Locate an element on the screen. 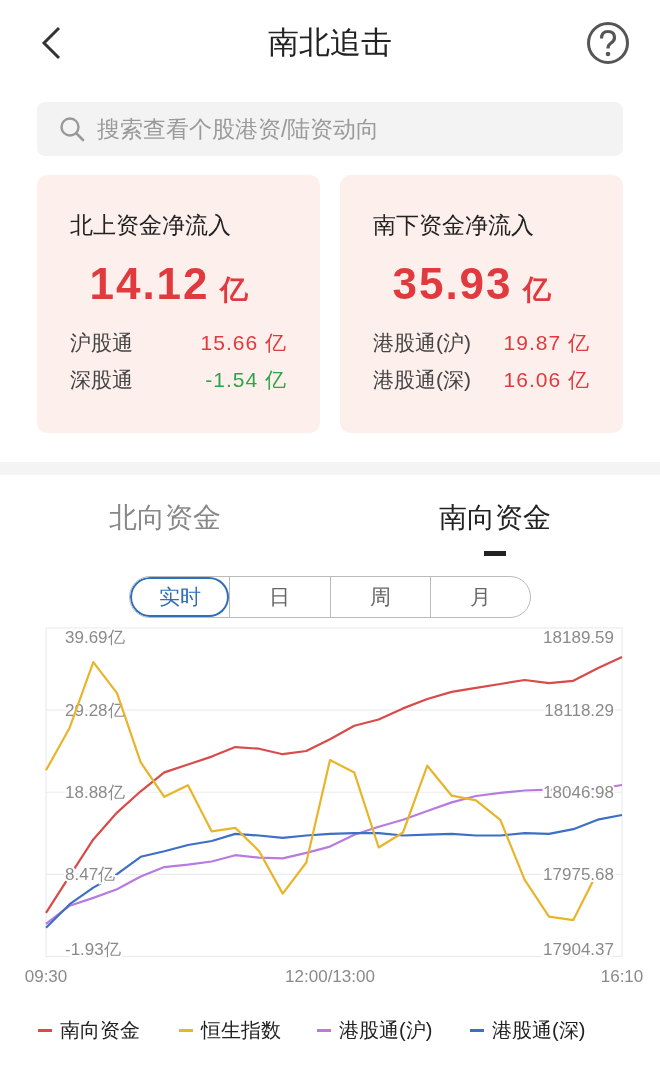  axis-label: -1.93亿 is located at coordinates (93, 949).